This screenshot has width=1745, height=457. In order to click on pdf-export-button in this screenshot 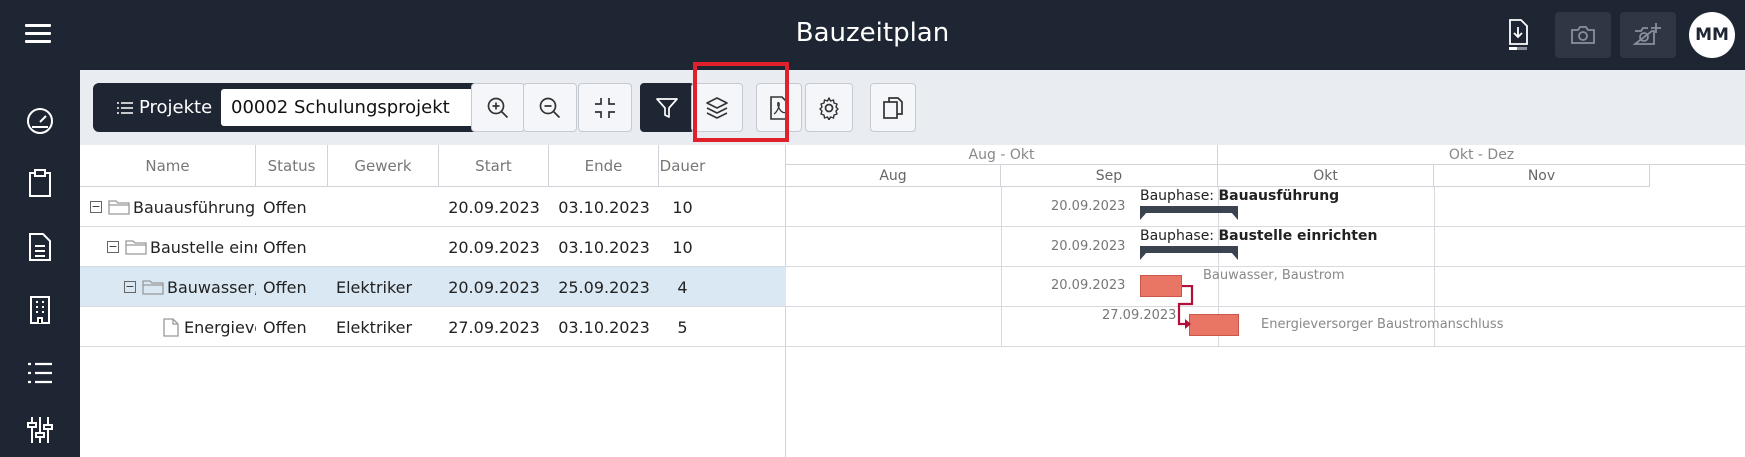, I will do `click(779, 107)`.